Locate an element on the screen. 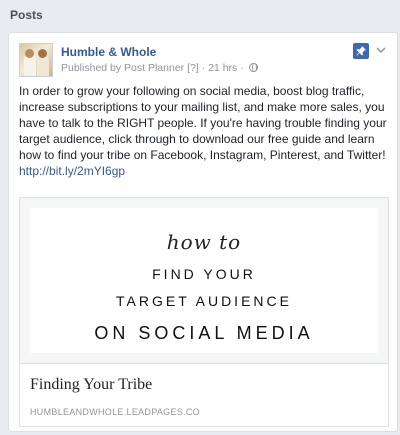 Image resolution: width=400 pixels, height=435 pixels. section-title: Posts is located at coordinates (26, 15).